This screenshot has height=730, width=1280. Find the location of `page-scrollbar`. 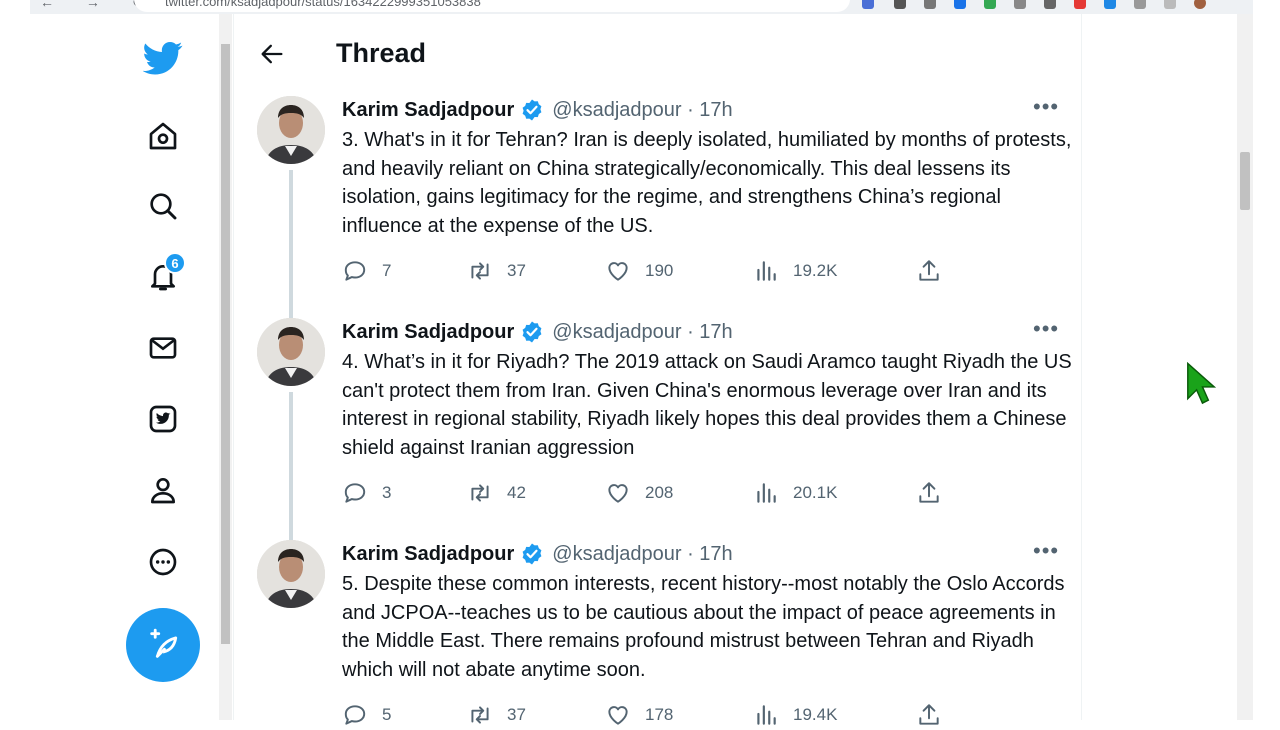

page-scrollbar is located at coordinates (1245, 367).